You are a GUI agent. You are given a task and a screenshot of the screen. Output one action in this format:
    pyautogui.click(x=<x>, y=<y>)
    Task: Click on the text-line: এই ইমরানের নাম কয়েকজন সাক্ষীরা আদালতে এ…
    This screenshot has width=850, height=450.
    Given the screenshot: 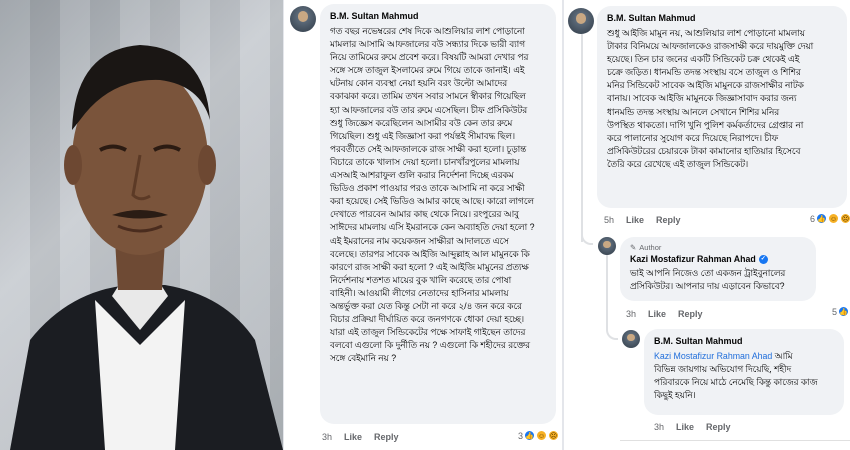 What is the action you would take?
    pyautogui.click(x=419, y=240)
    